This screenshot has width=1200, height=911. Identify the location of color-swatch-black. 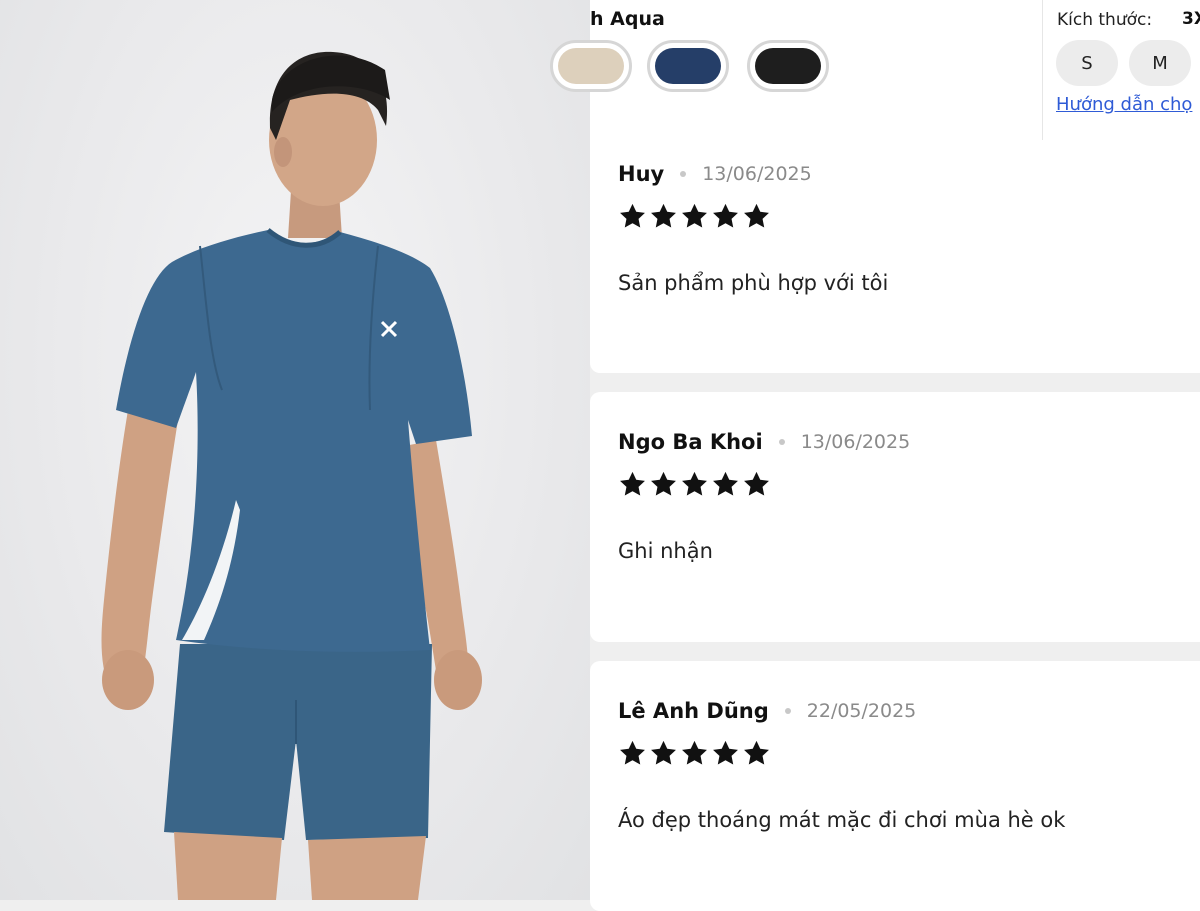
(788, 66).